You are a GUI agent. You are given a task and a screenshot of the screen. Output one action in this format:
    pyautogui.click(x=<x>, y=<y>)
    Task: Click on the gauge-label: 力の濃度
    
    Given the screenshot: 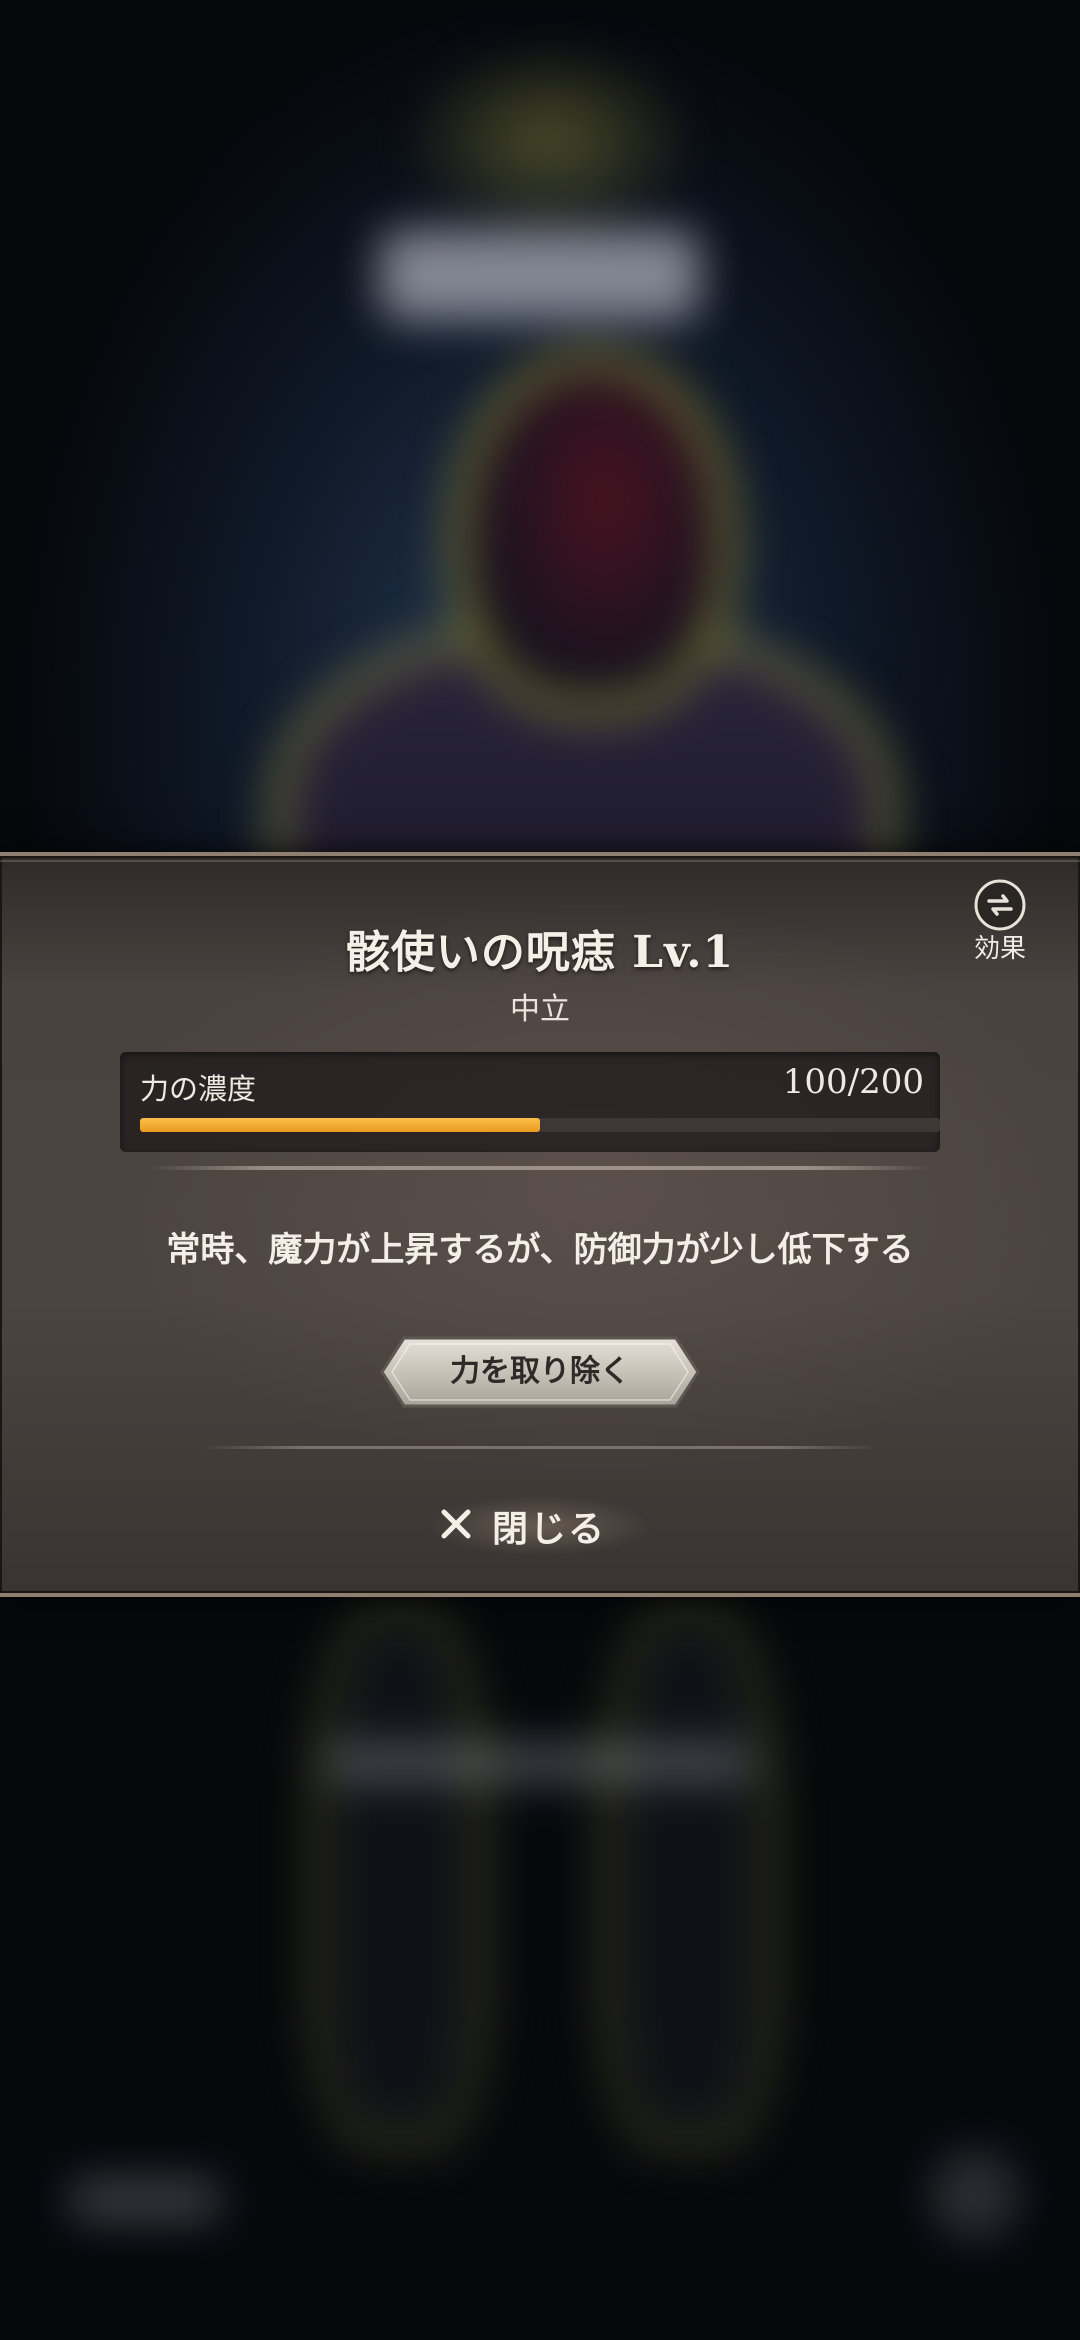 What is the action you would take?
    pyautogui.click(x=198, y=1089)
    